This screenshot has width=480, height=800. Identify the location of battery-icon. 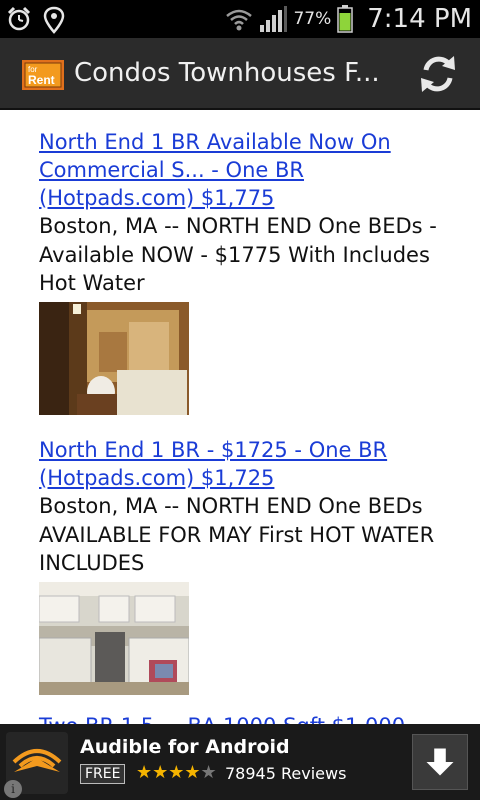
(345, 19).